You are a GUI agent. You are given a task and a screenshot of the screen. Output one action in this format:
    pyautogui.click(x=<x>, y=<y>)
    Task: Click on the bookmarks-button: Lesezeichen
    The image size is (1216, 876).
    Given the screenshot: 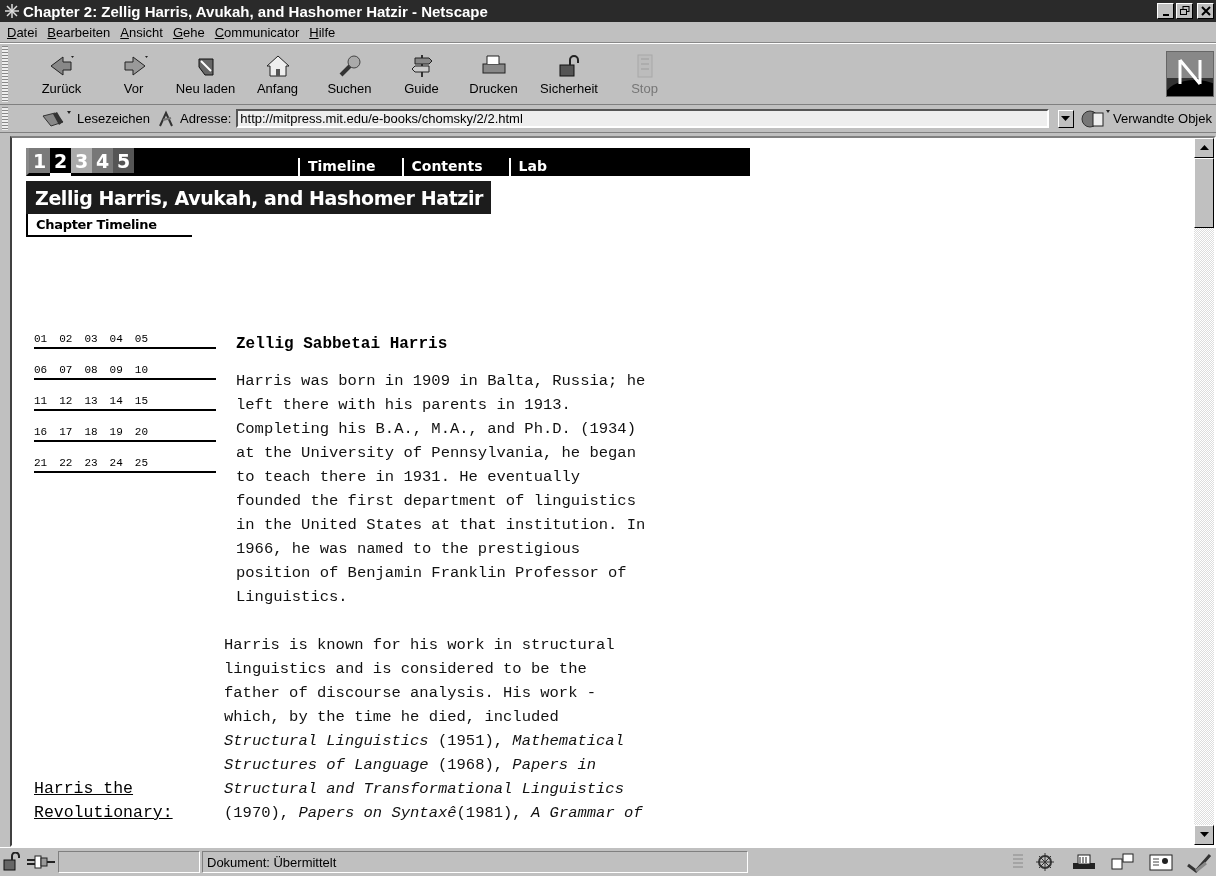 What is the action you would take?
    pyautogui.click(x=95, y=118)
    